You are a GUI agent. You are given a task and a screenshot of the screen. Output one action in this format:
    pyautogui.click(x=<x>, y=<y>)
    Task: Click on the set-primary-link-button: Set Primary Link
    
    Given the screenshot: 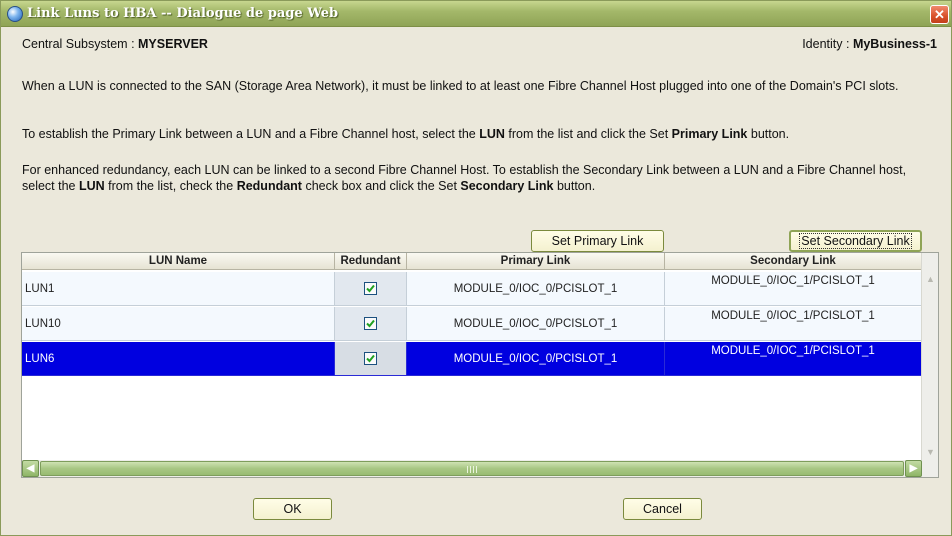 What is the action you would take?
    pyautogui.click(x=597, y=241)
    